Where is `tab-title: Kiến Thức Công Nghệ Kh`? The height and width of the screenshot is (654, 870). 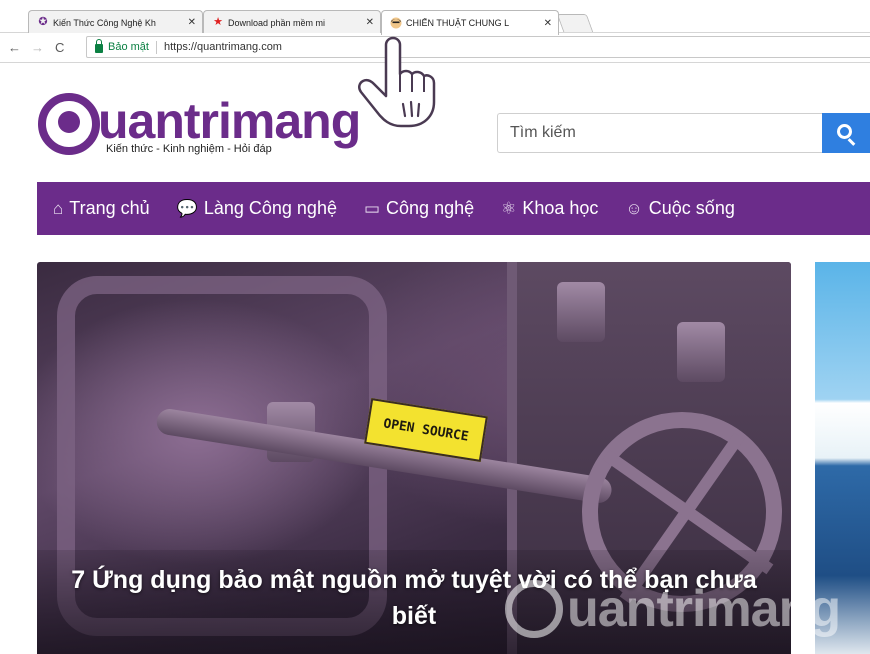
tab-title: Kiến Thức Công Nghệ Kh is located at coordinates (104, 22).